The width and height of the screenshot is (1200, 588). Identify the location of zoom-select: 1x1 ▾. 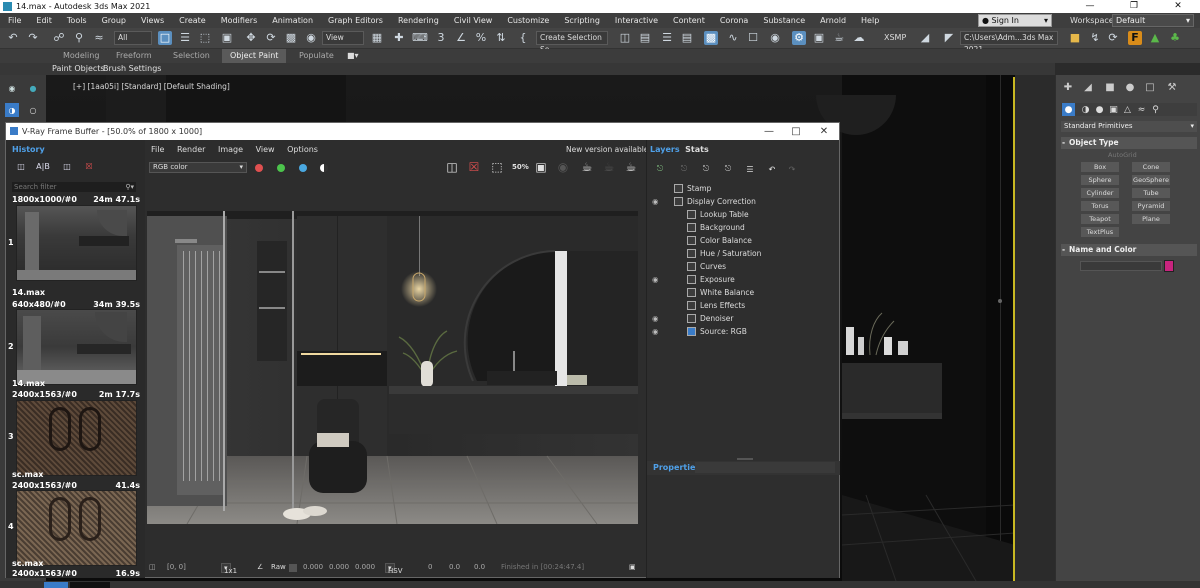
(229, 569).